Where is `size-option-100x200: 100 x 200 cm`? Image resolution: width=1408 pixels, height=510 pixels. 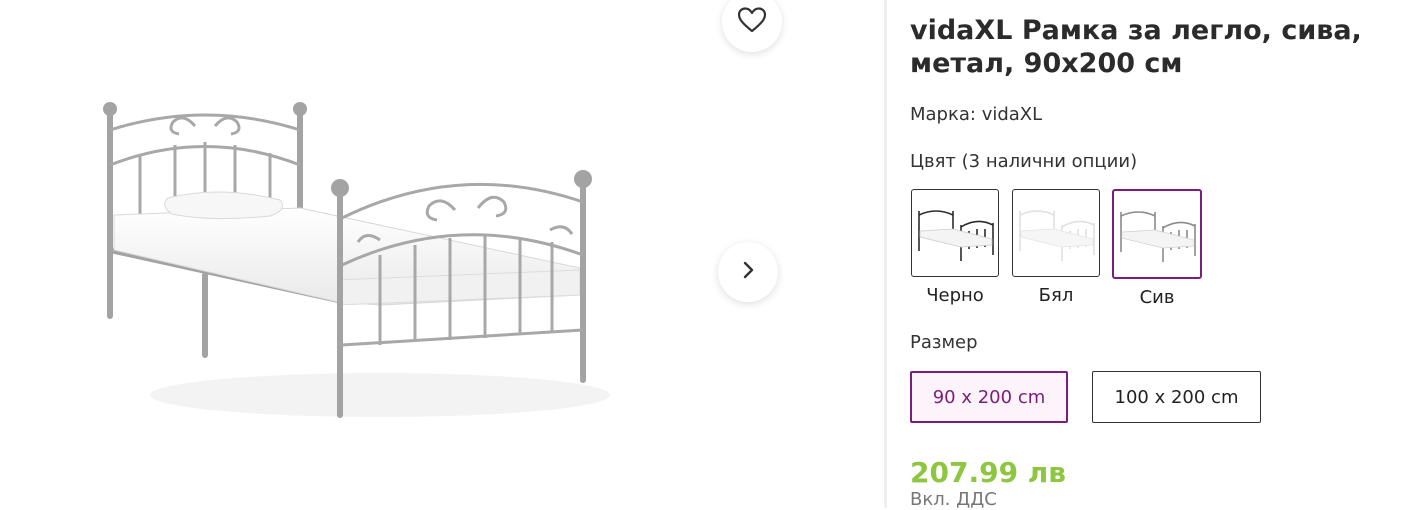 size-option-100x200: 100 x 200 cm is located at coordinates (1176, 397).